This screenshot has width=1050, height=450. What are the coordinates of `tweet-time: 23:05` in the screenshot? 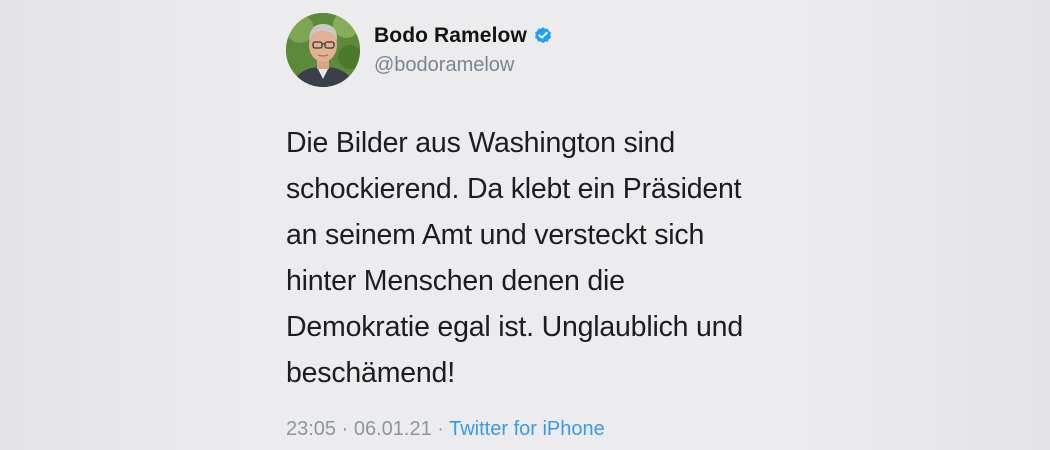 It's located at (311, 429).